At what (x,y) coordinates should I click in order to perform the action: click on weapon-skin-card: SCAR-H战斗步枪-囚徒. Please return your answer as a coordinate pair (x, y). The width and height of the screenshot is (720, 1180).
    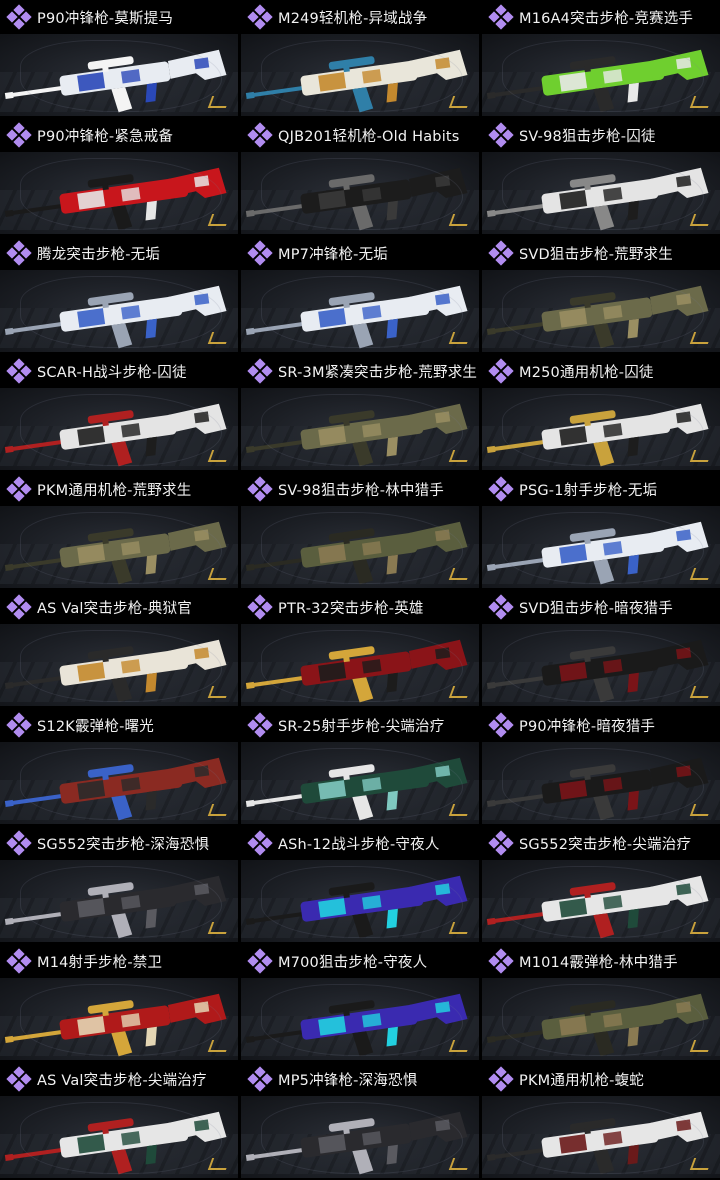
    Looking at the image, I should click on (119, 412).